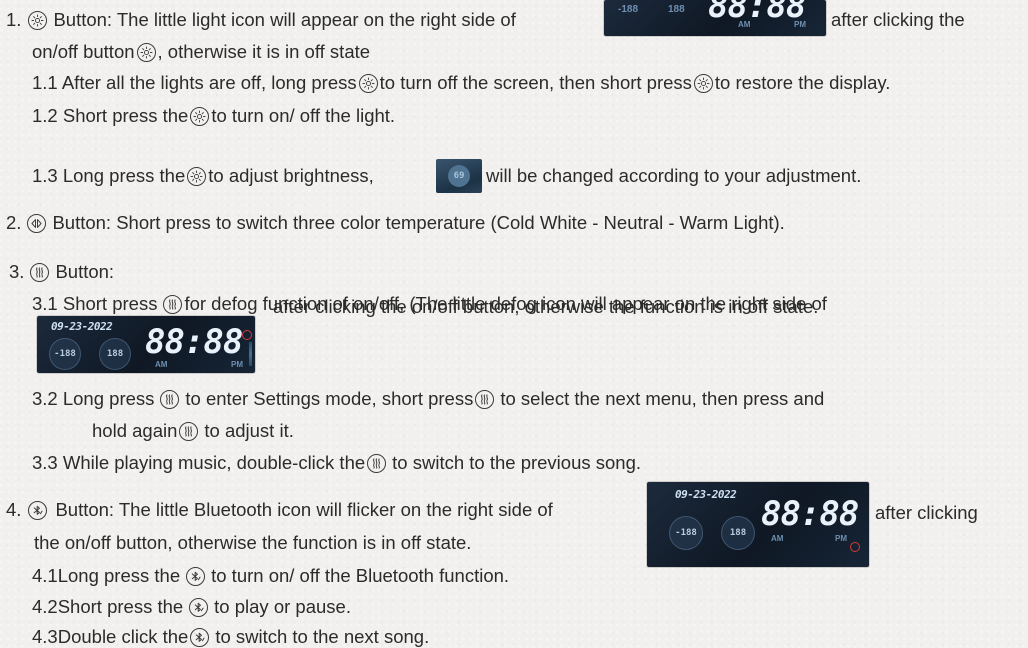  Describe the element at coordinates (264, 51) in the screenshot. I see `item-1-cont-after: , otherwise it is in off state` at that location.